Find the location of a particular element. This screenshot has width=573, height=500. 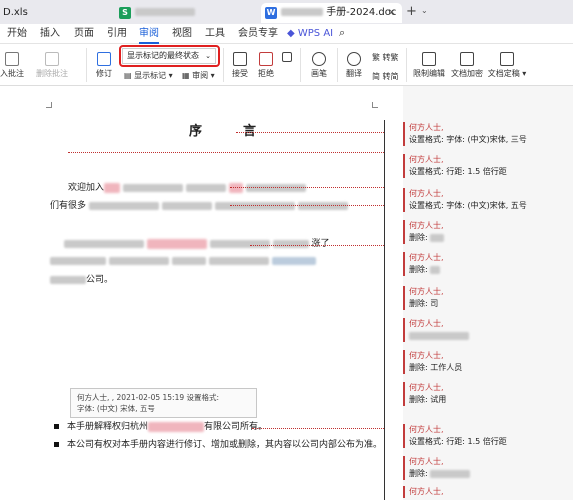

revision-balloon: 何方人士, 删除: 司 is located at coordinates (488, 298).